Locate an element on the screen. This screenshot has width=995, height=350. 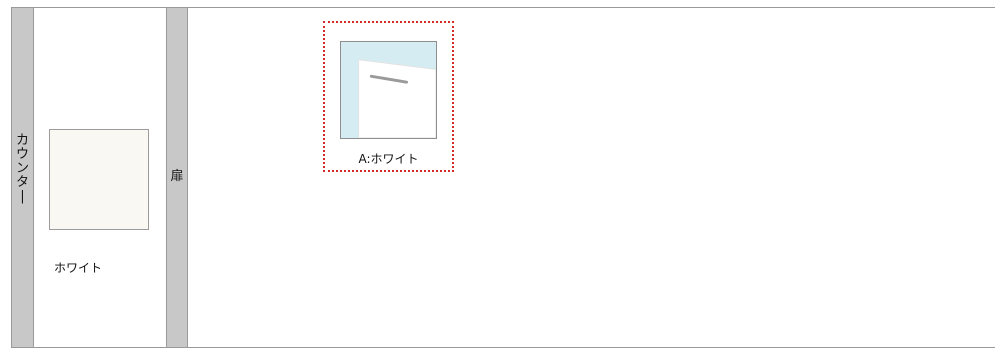
door-white-thumbnail is located at coordinates (388, 90).